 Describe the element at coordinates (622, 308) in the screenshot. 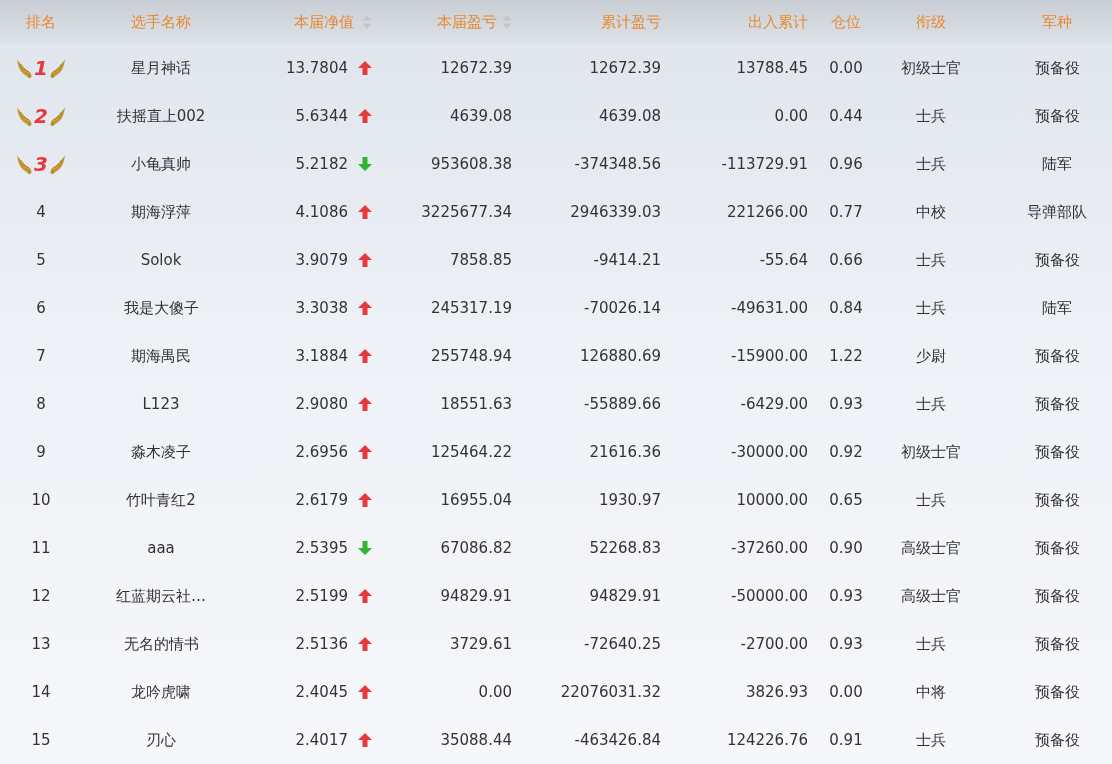

I see `total-profit-value: -70026.14` at that location.